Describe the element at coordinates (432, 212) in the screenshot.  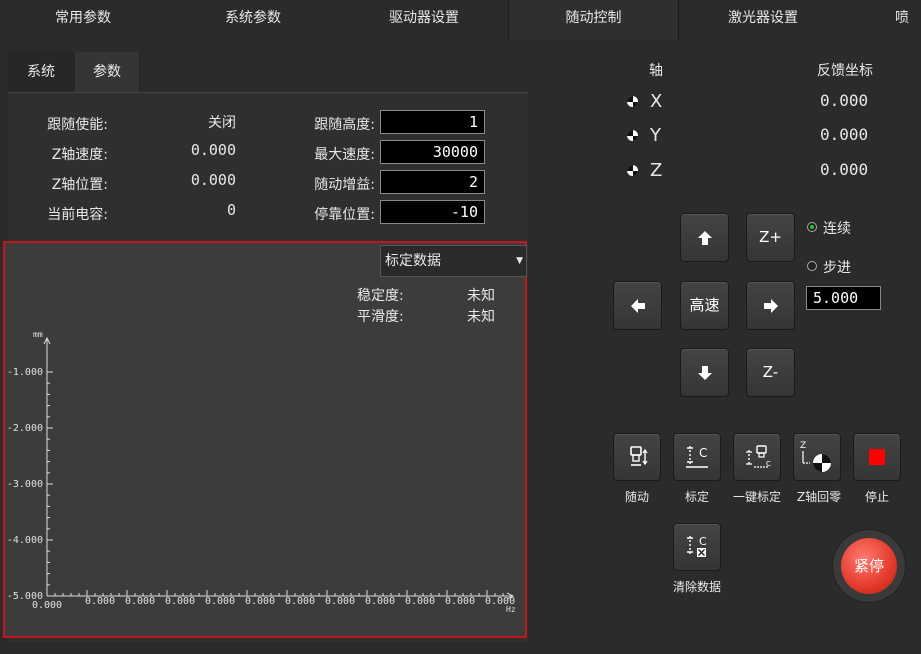
I see `park-position-input: -10` at that location.